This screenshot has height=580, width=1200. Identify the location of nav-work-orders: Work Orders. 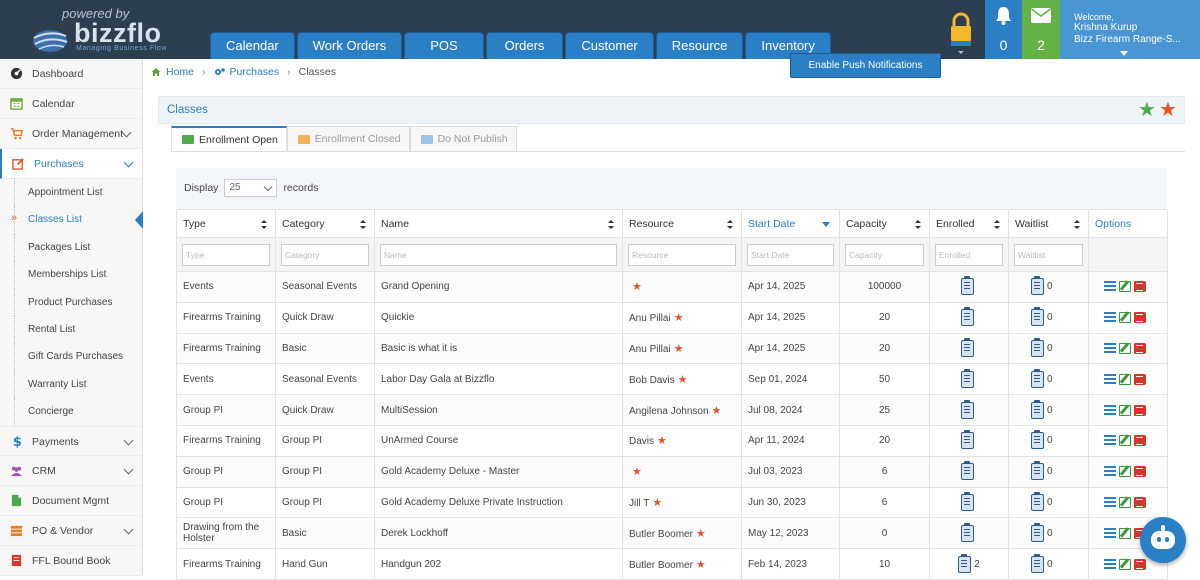
(349, 45).